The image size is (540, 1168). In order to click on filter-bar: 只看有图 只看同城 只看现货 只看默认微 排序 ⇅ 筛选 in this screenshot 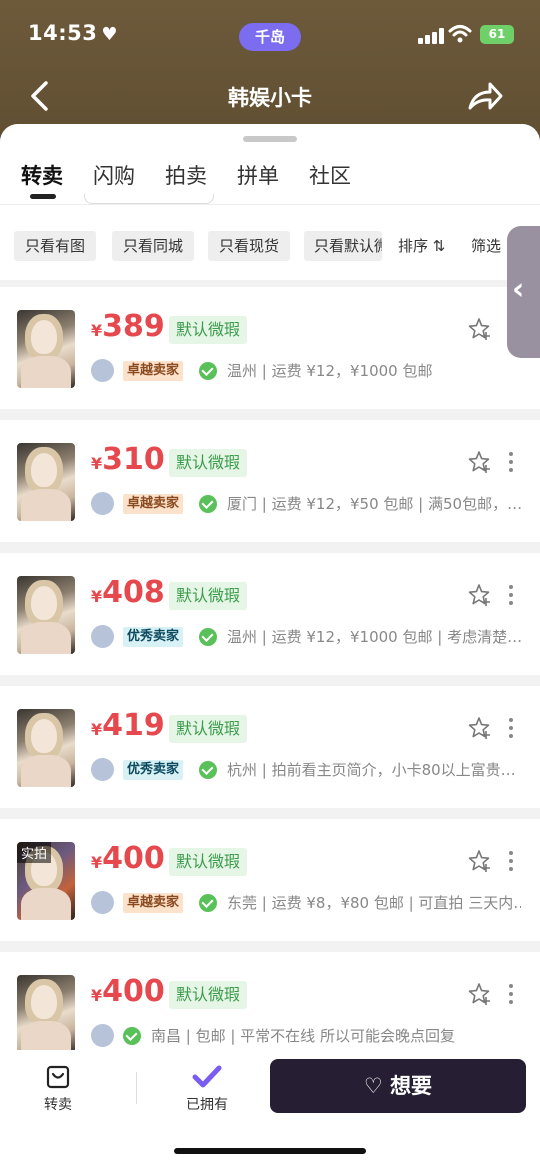, I will do `click(270, 242)`.